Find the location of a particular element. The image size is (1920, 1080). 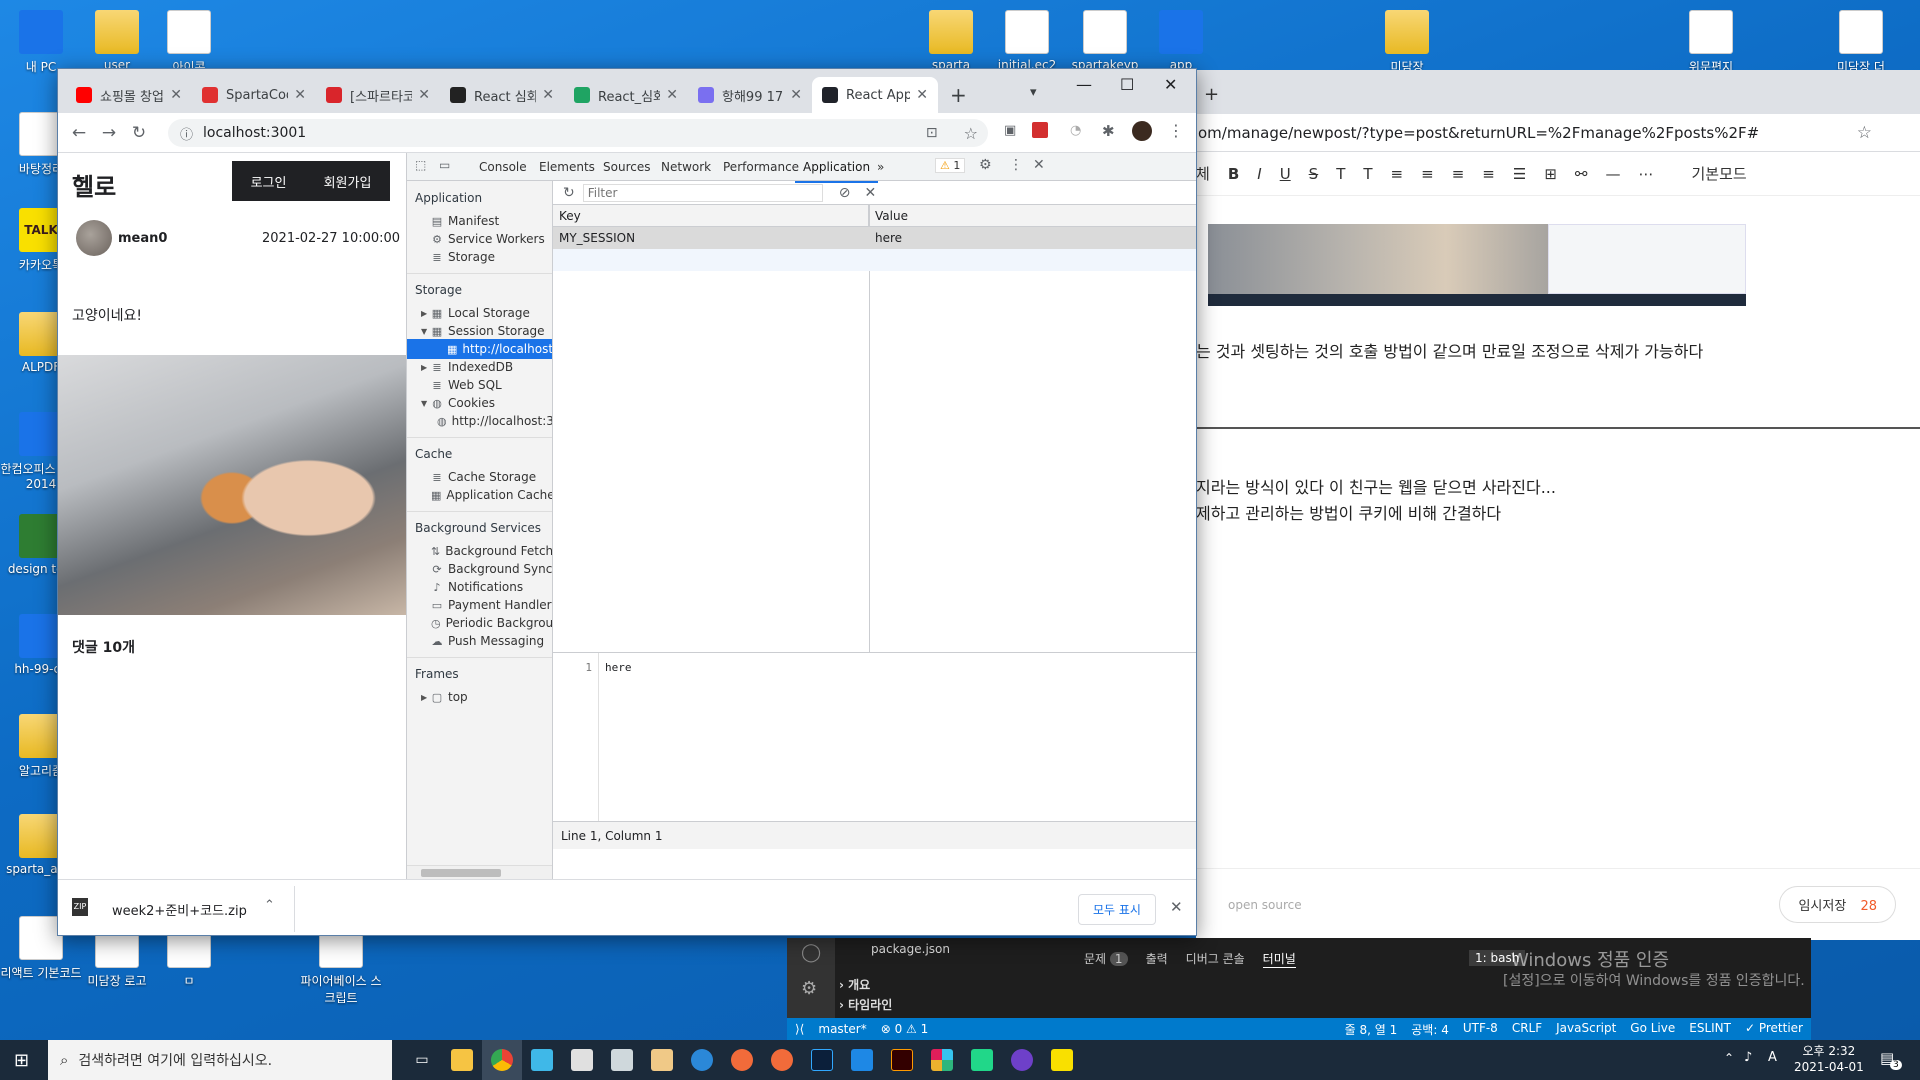

preview-text: here is located at coordinates (618, 667).